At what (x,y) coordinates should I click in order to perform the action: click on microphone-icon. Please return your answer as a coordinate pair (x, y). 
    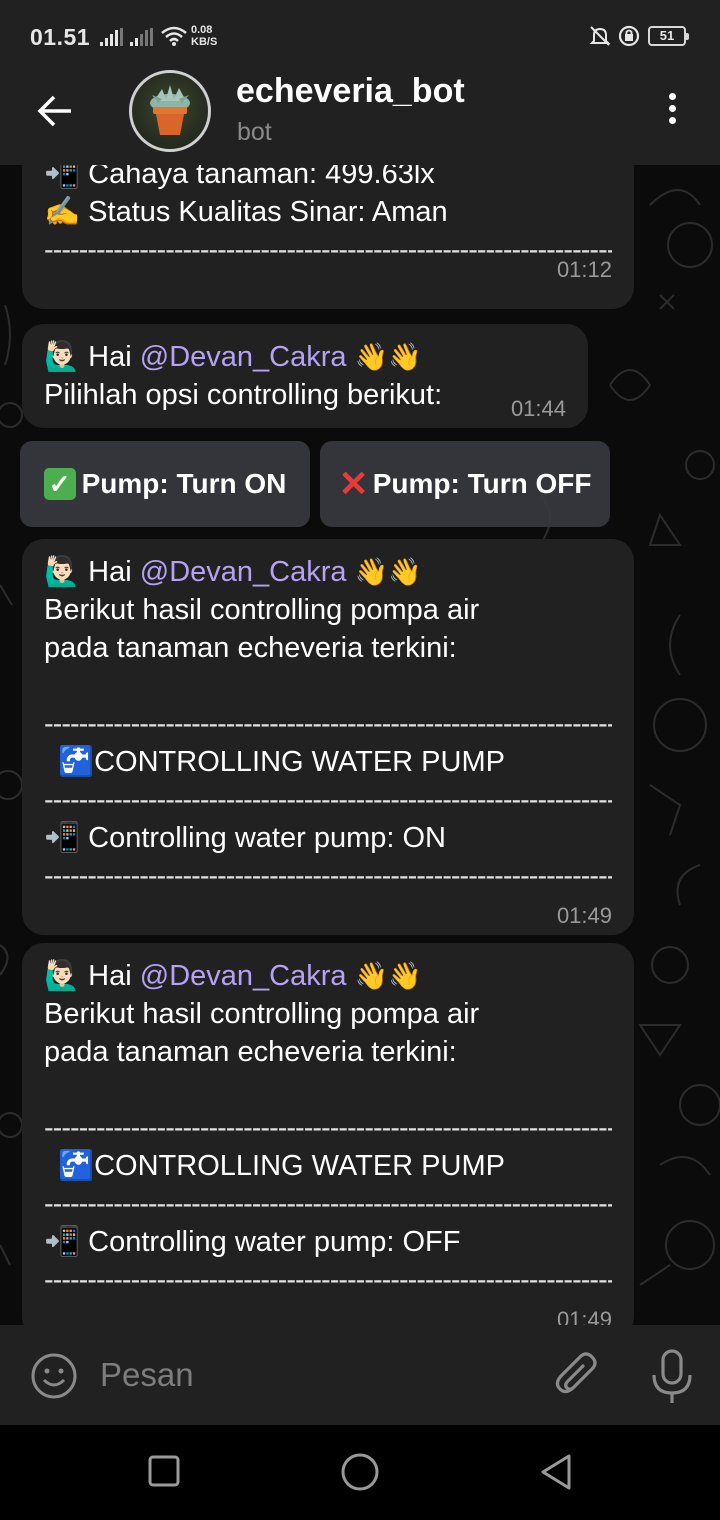
    Looking at the image, I should click on (672, 1377).